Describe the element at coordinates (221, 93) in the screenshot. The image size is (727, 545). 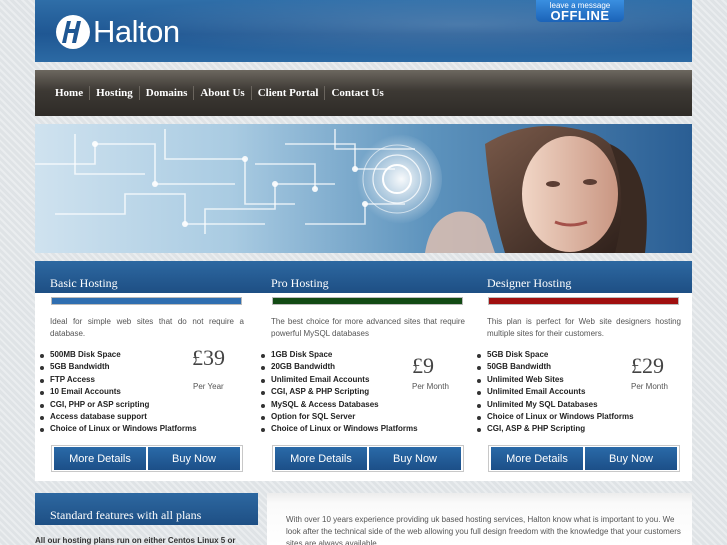
I see `nav-about-us: About Us` at that location.